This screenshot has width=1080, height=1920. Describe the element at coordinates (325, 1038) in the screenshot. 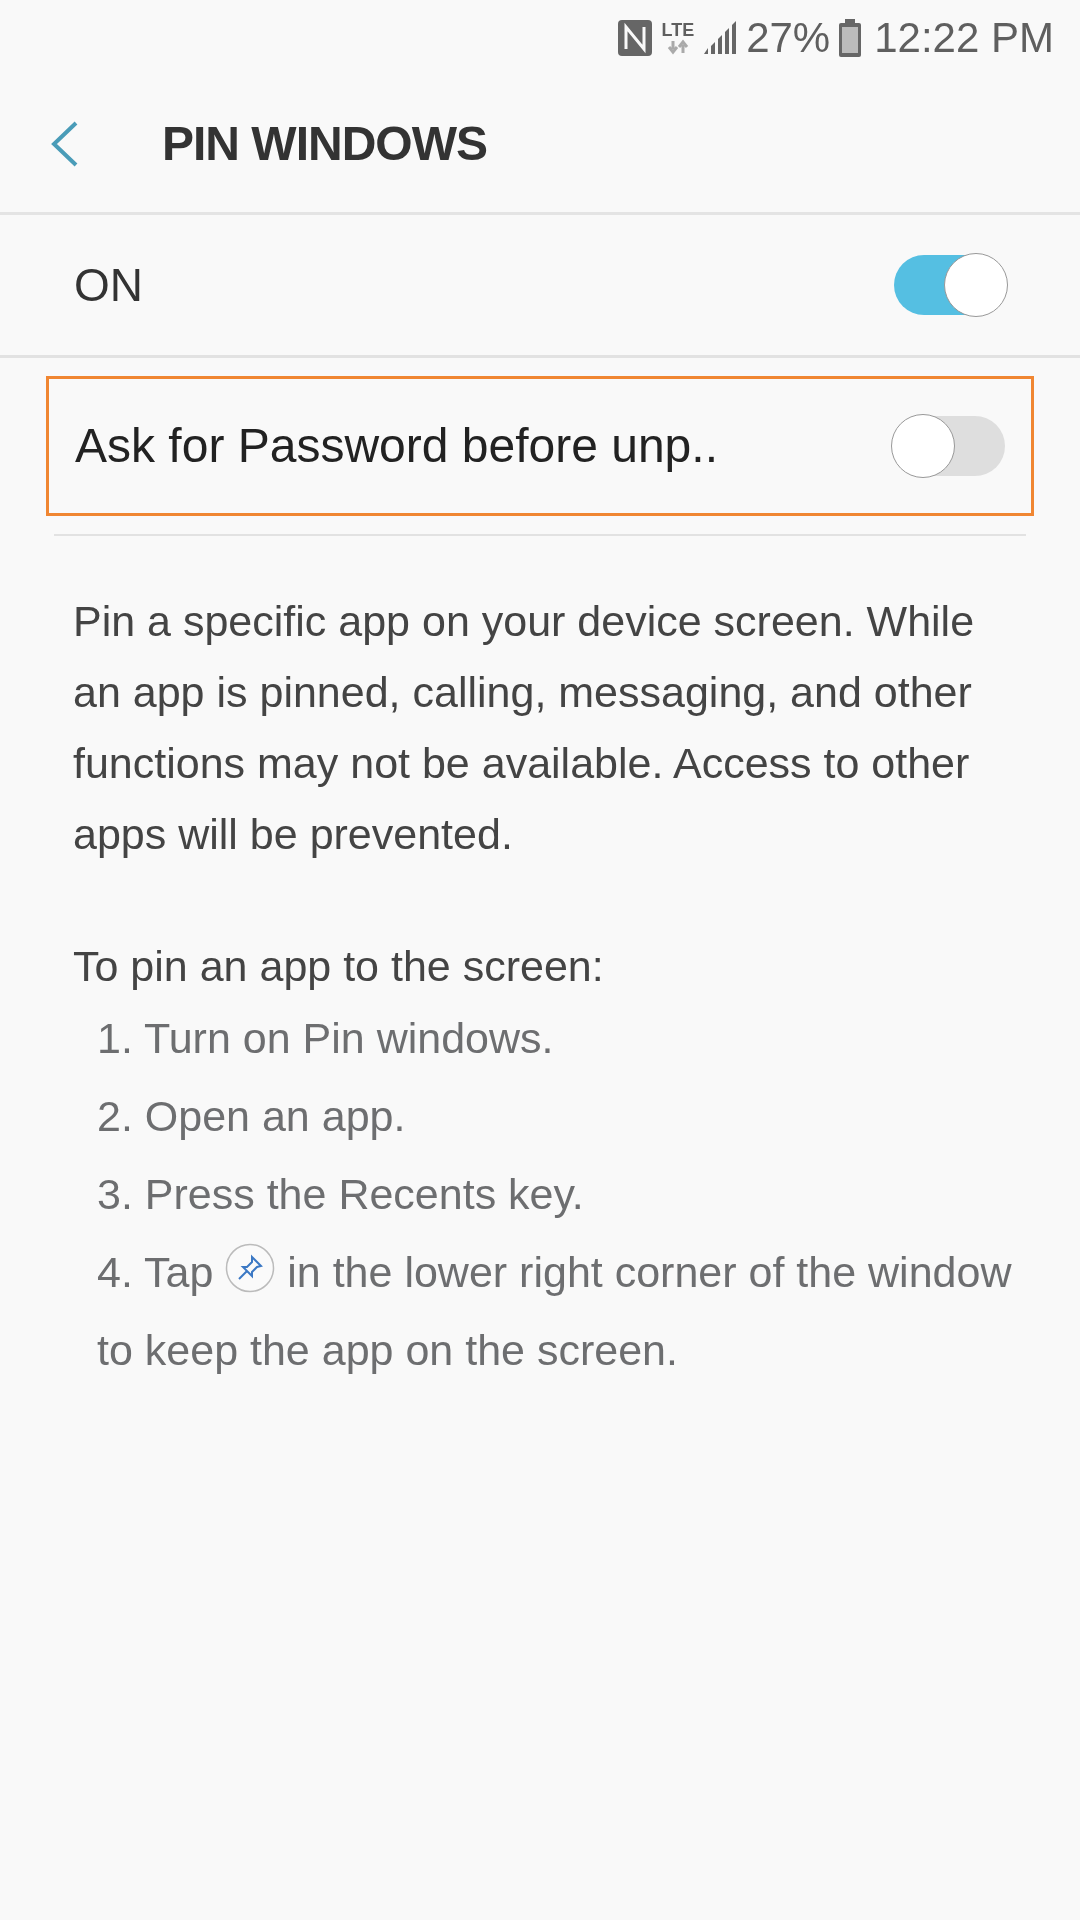

I see `step-text: 1. Turn on Pin windows.` at that location.